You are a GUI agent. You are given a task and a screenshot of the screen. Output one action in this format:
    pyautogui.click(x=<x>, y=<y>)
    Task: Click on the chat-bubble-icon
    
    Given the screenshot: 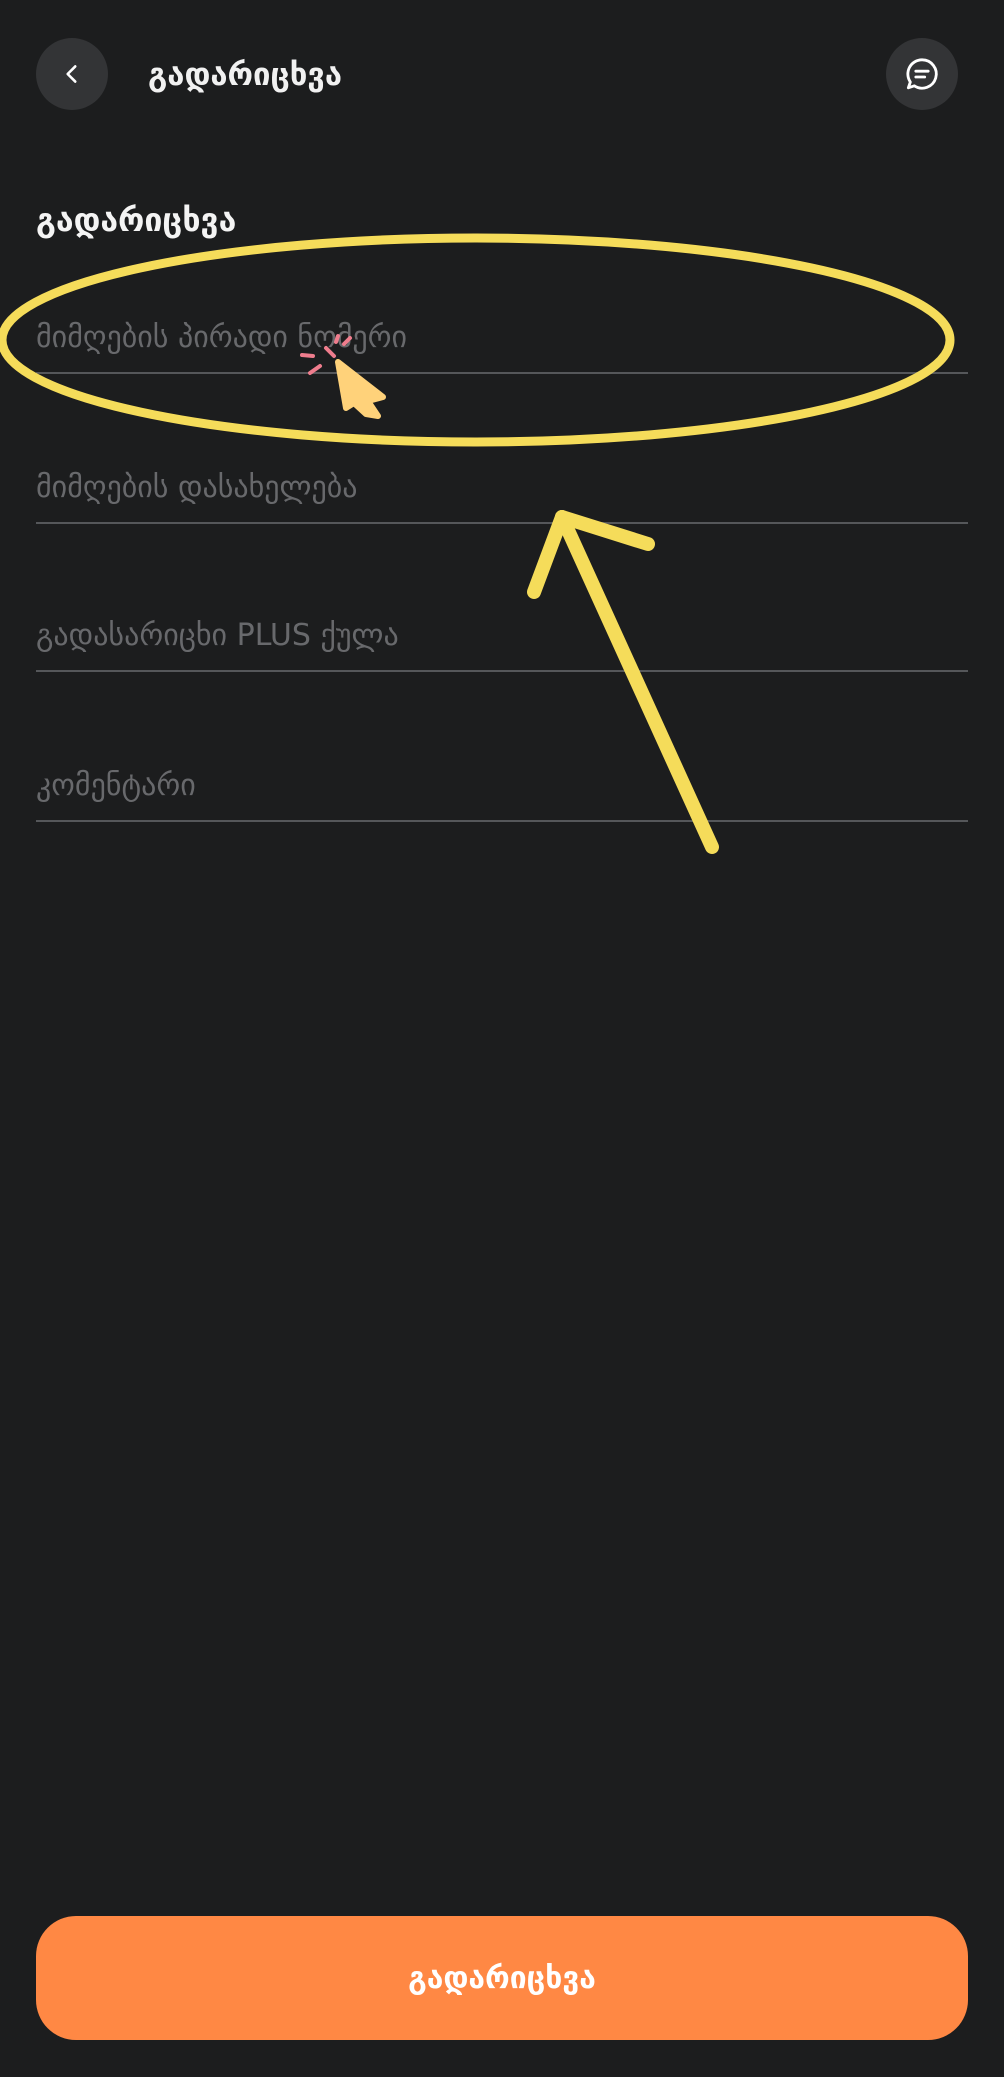 What is the action you would take?
    pyautogui.click(x=922, y=74)
    